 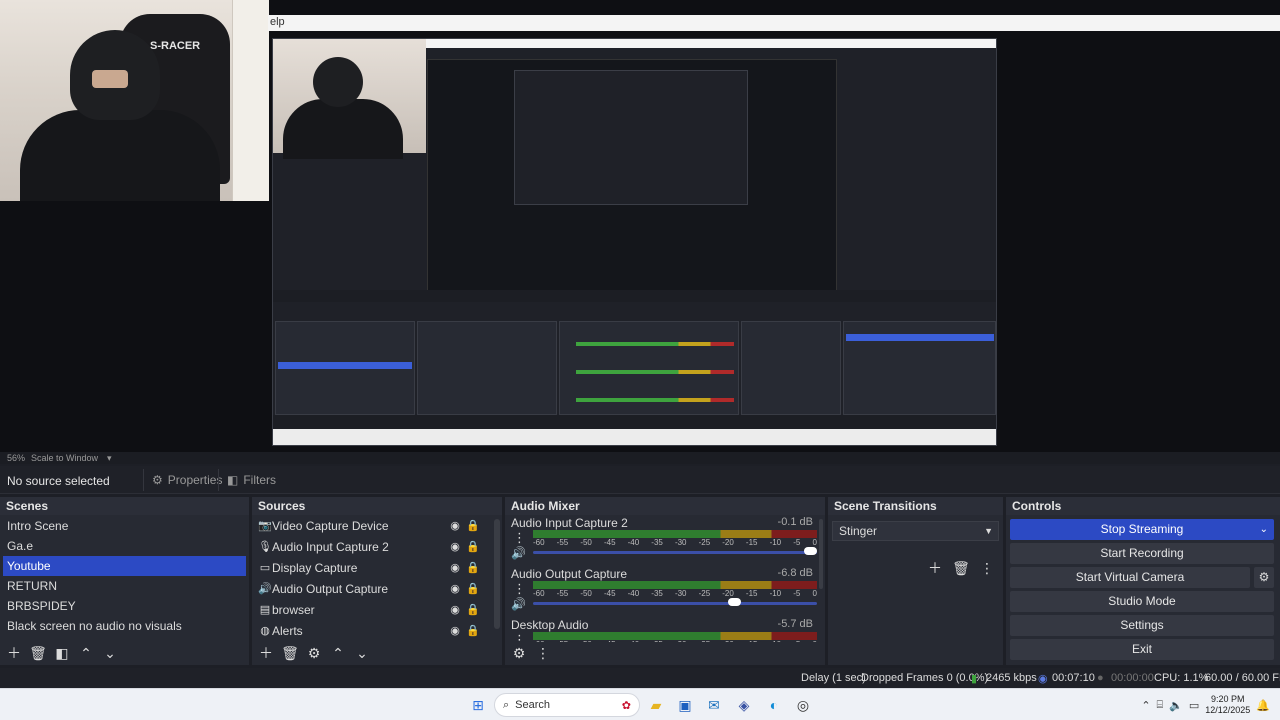 I want to click on record-icon: ●, so click(x=1100, y=678).